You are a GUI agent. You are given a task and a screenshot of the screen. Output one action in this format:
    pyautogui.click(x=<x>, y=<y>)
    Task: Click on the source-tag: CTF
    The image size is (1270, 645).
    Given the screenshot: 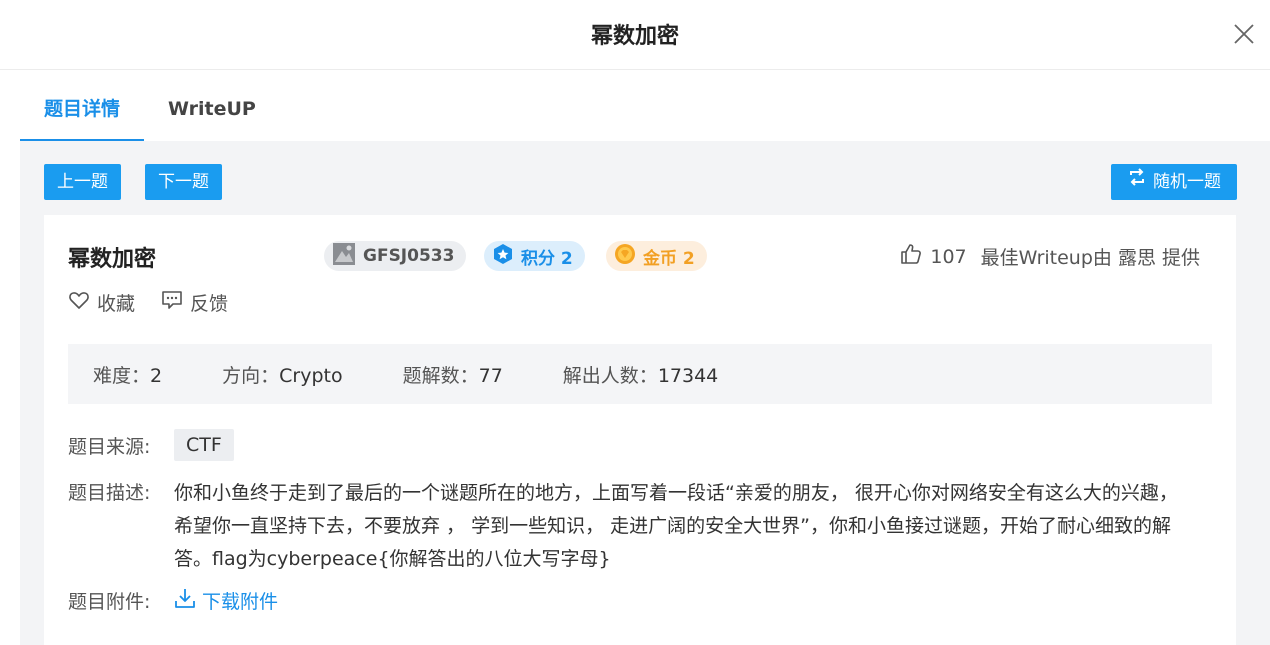 What is the action you would take?
    pyautogui.click(x=204, y=445)
    